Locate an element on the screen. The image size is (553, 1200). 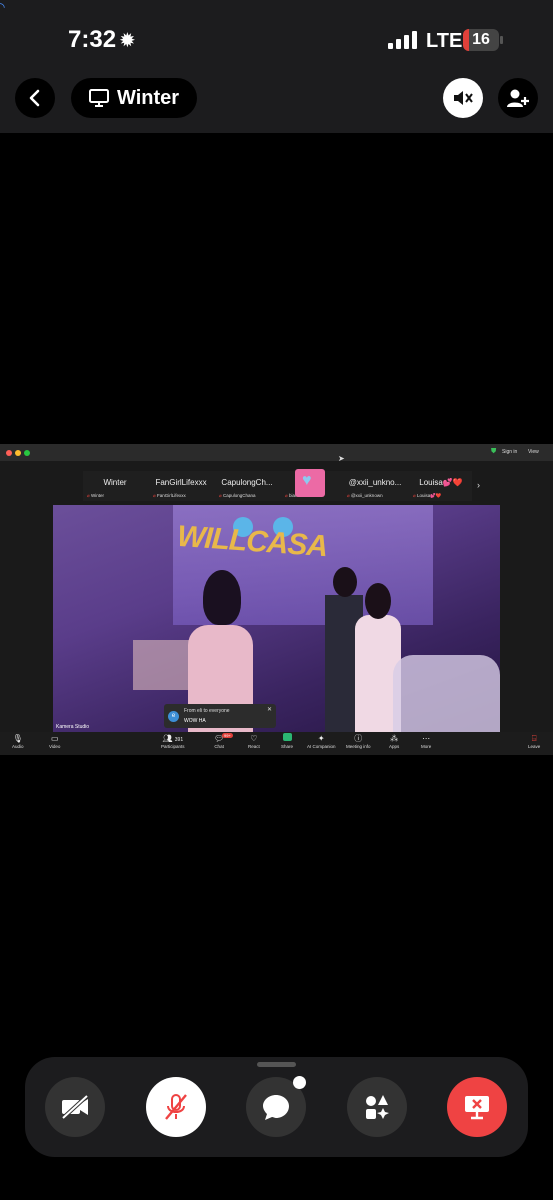
share-button: Share is located at coordinates (287, 741).